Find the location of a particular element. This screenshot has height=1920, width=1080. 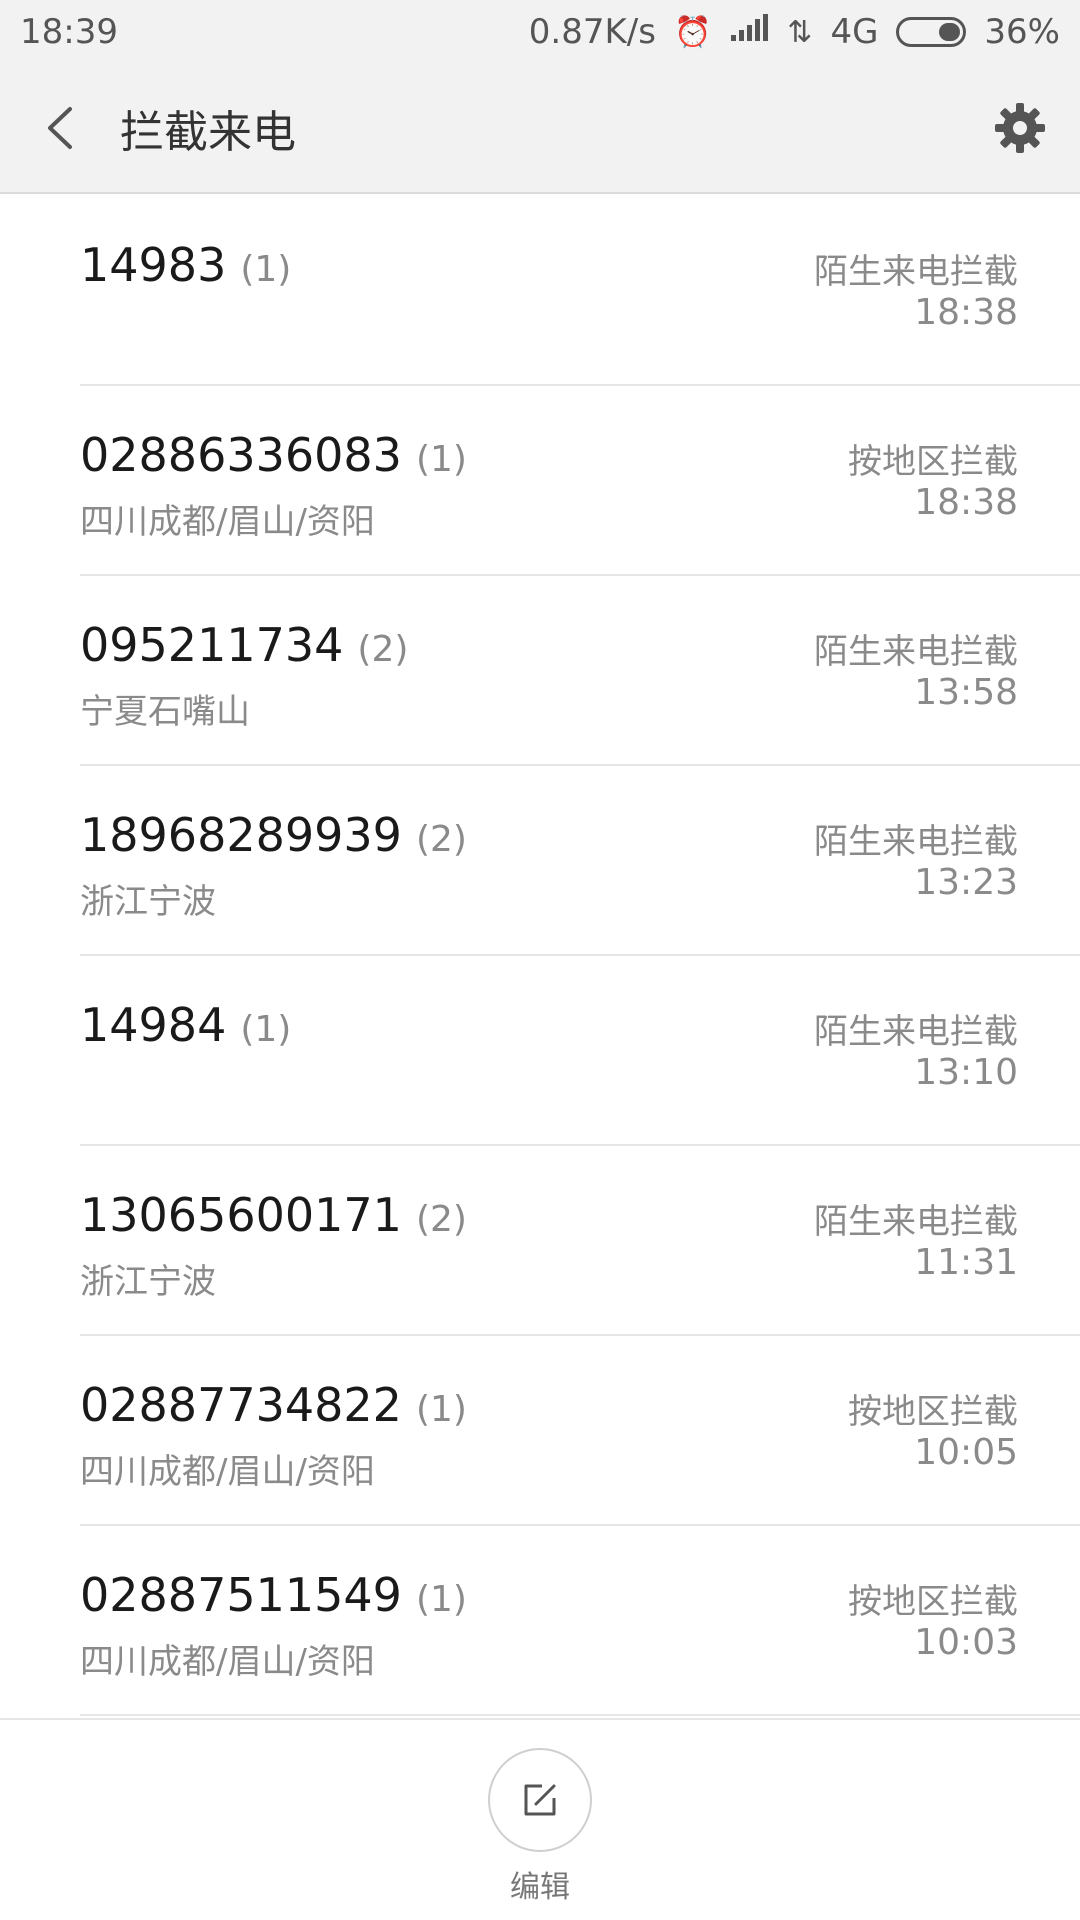

page-title: 拦截来电 is located at coordinates (208, 132).